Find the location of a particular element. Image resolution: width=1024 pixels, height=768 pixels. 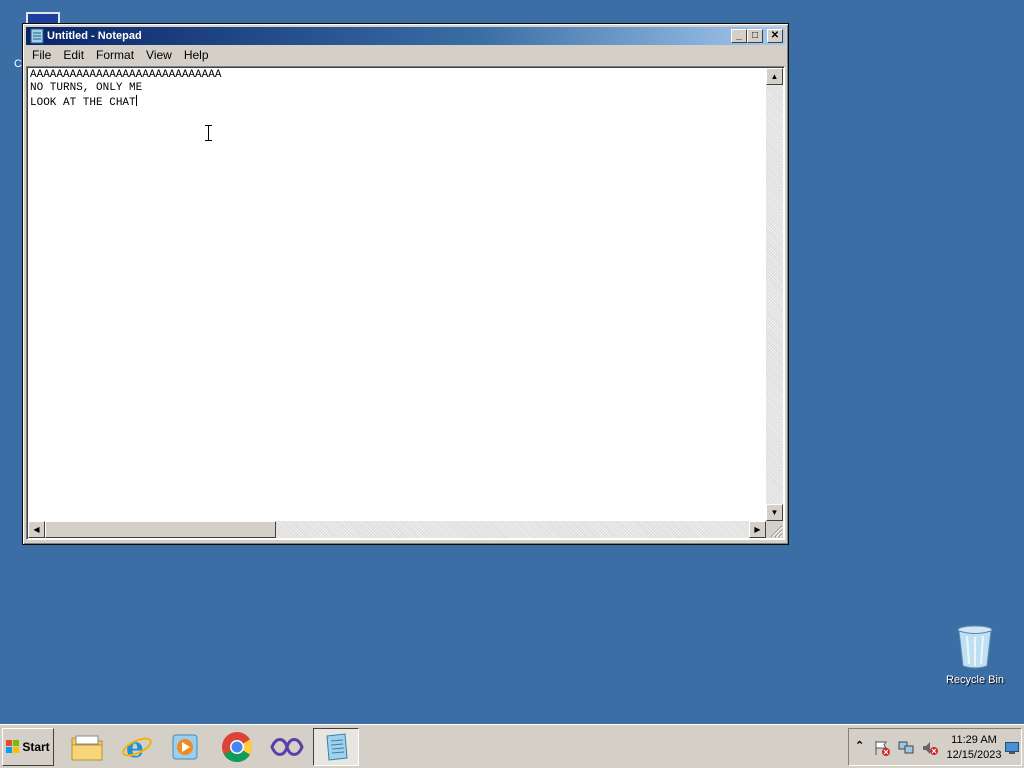

menu-help: Help is located at coordinates (196, 55).